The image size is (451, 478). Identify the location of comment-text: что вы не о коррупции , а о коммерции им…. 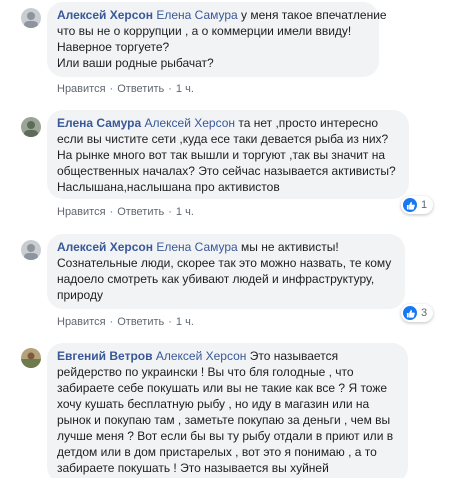
(204, 31).